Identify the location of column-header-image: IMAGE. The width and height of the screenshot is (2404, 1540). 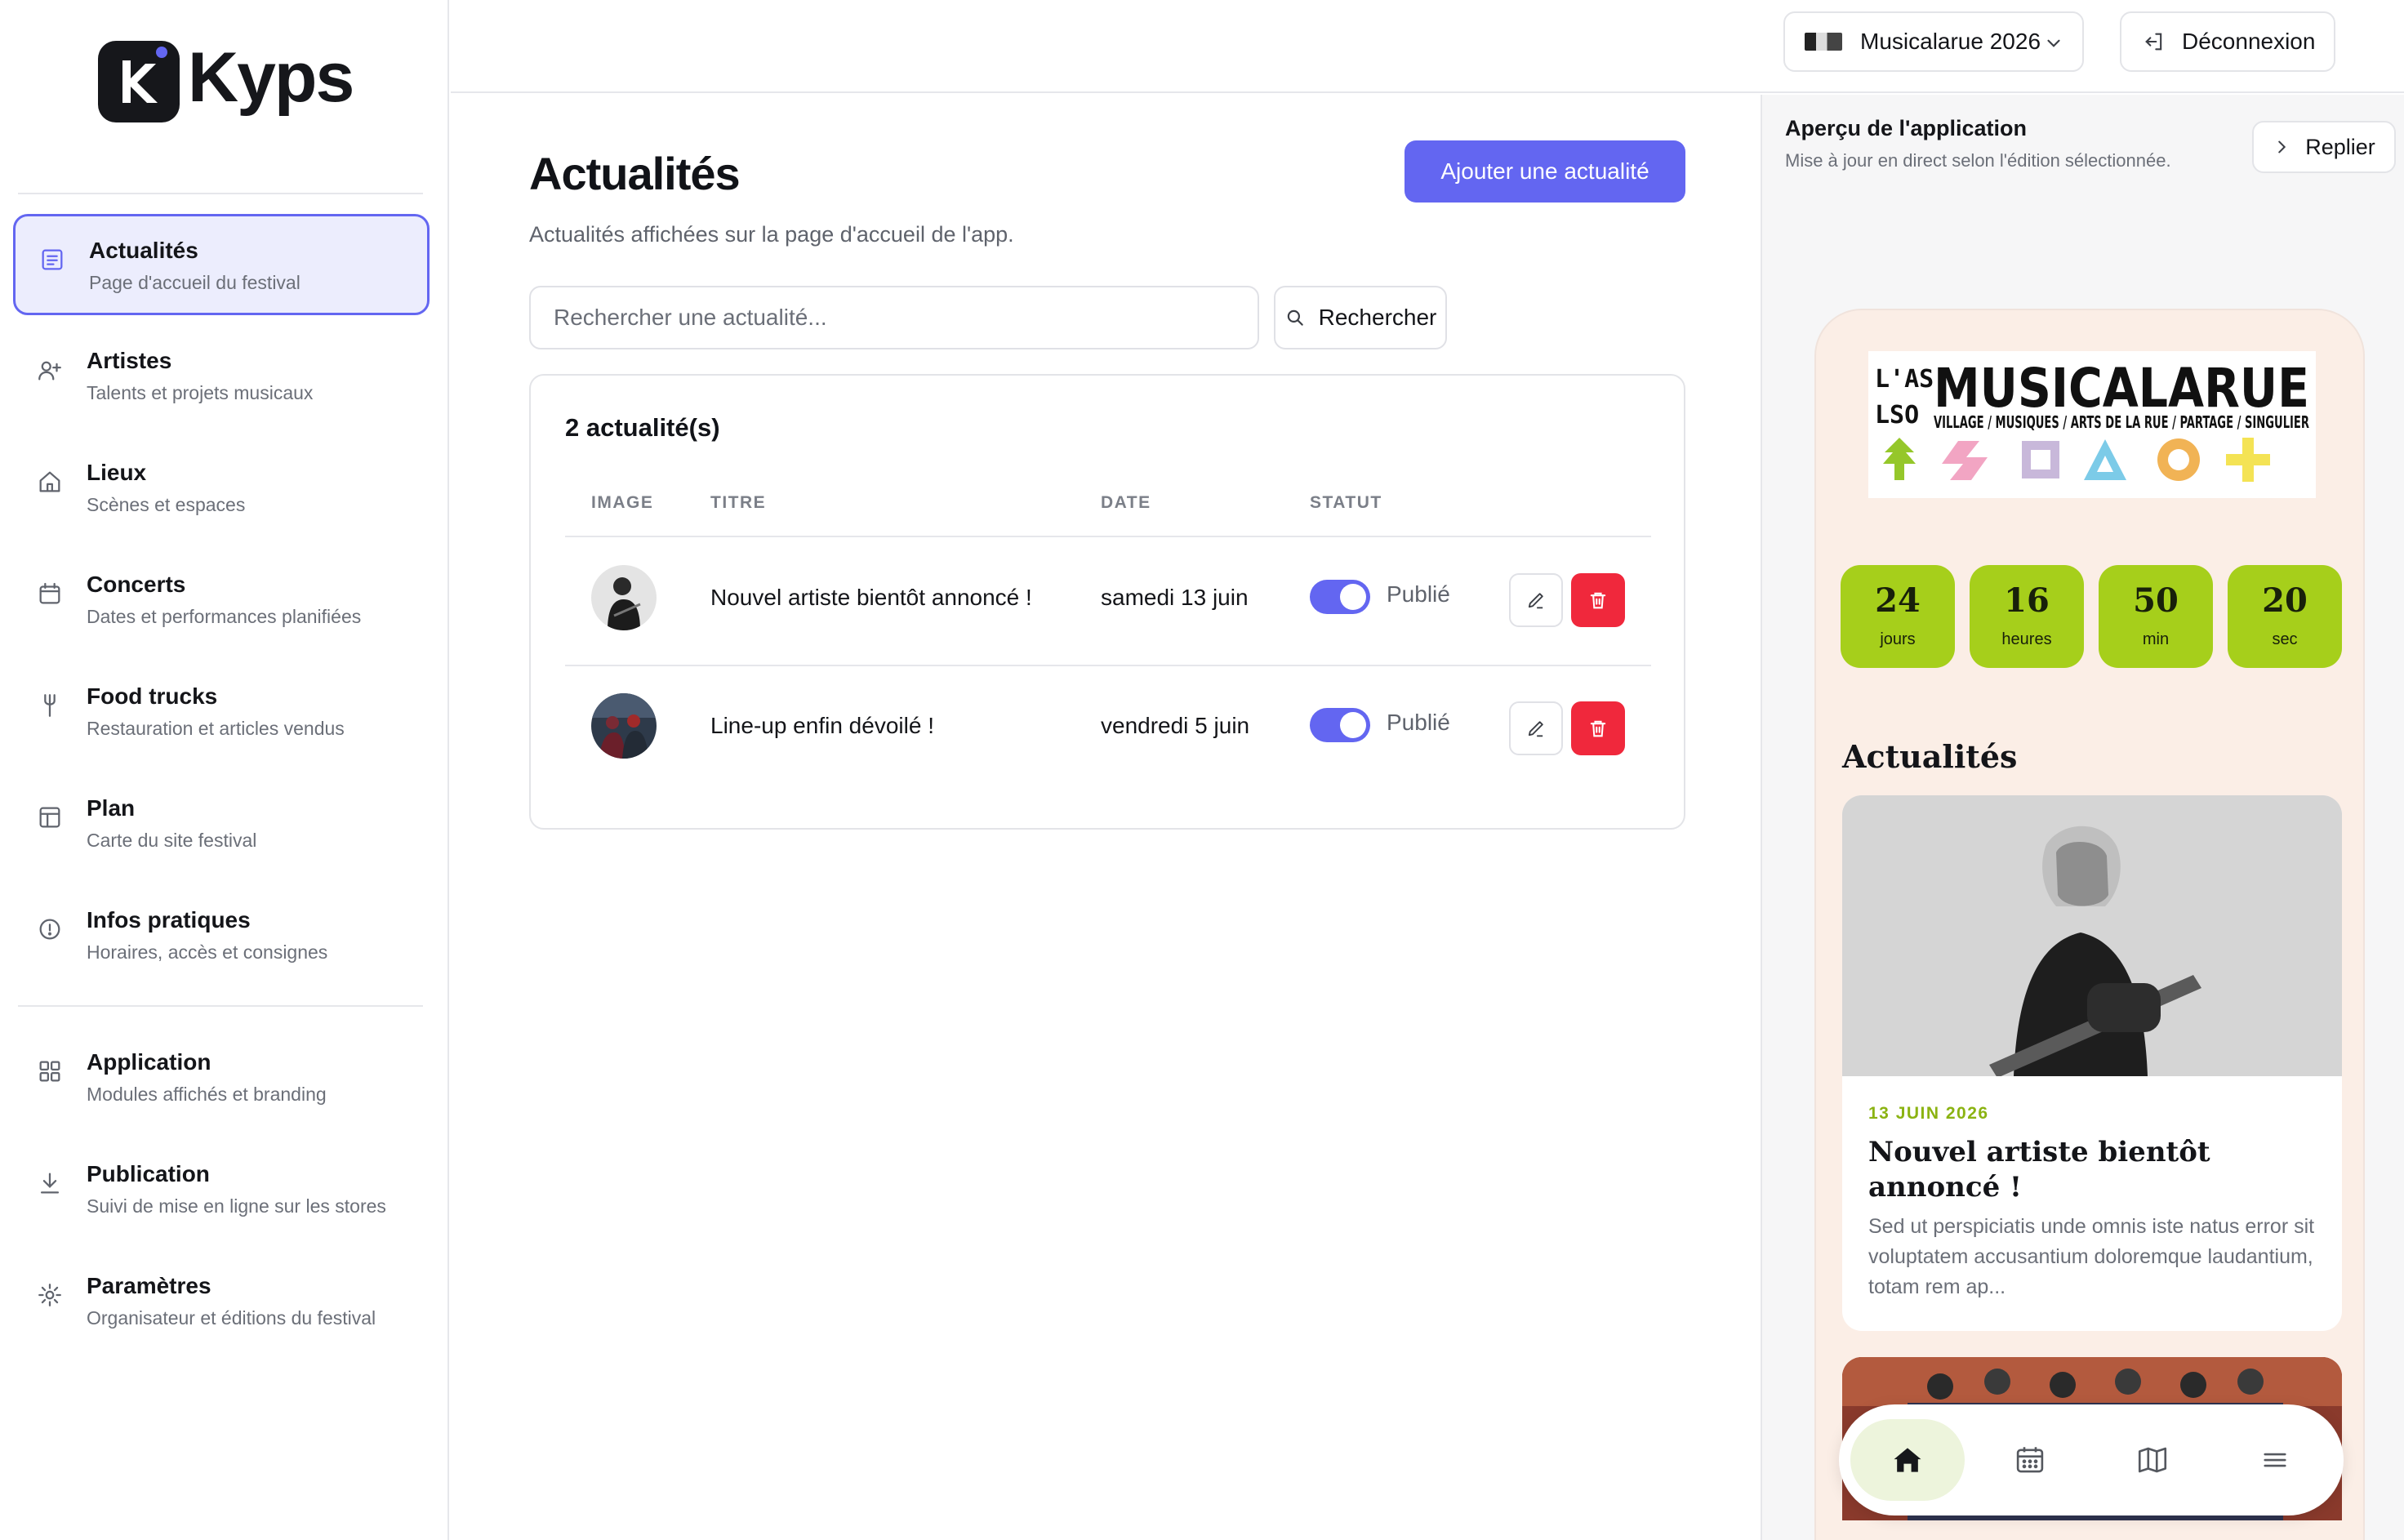
(622, 502).